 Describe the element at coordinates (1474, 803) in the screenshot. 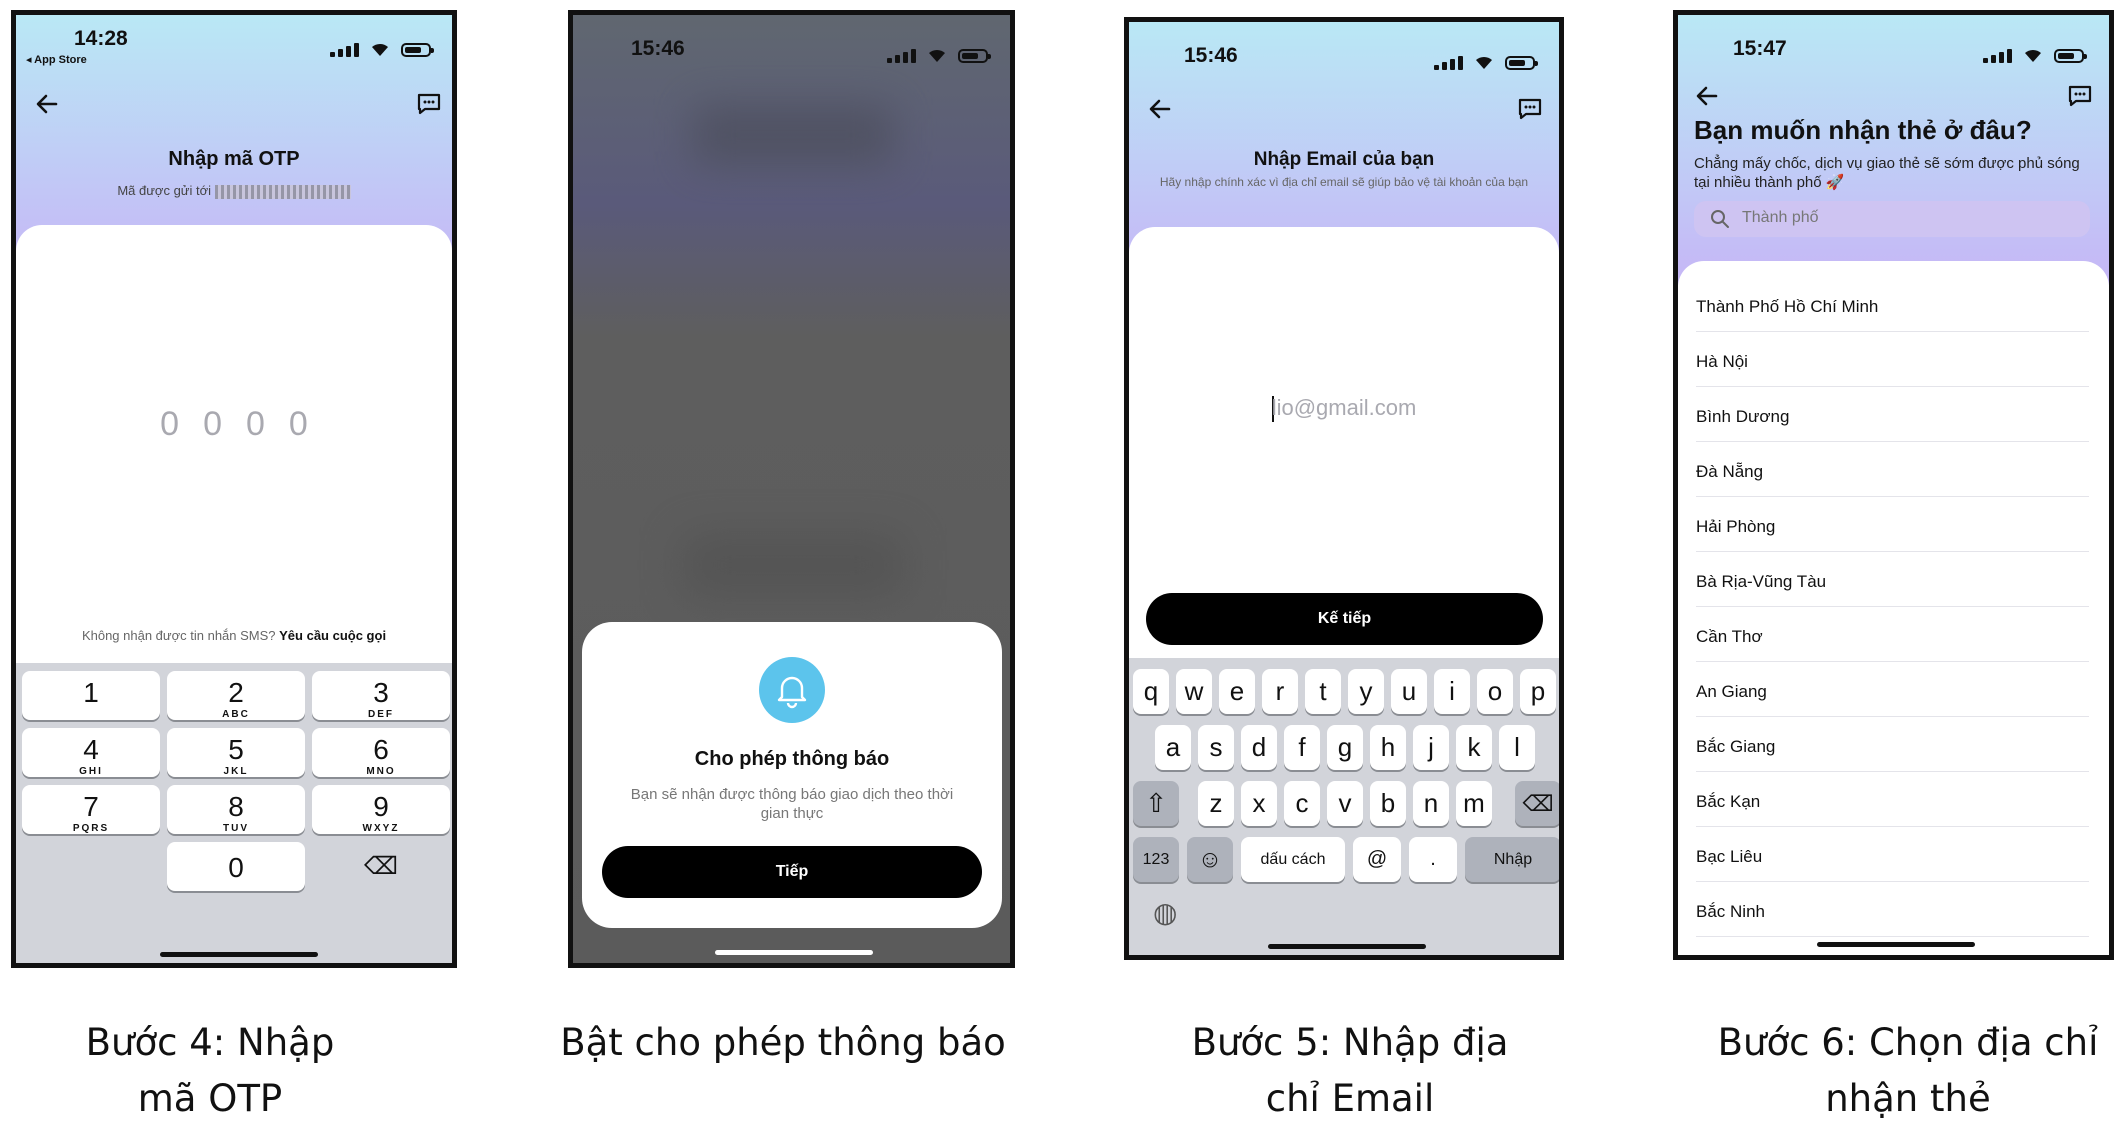

I see `letter-key: m` at that location.